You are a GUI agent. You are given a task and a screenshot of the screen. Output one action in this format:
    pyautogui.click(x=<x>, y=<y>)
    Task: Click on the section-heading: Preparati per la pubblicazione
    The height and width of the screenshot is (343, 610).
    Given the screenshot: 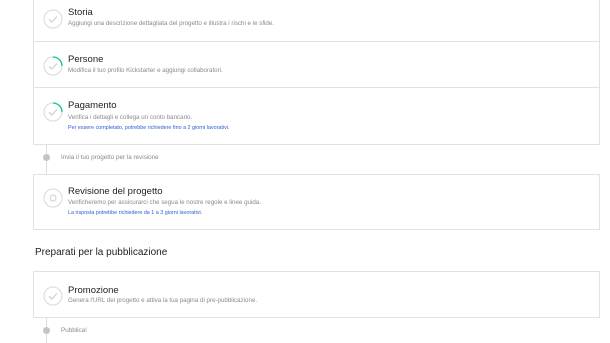 What is the action you would take?
    pyautogui.click(x=101, y=252)
    